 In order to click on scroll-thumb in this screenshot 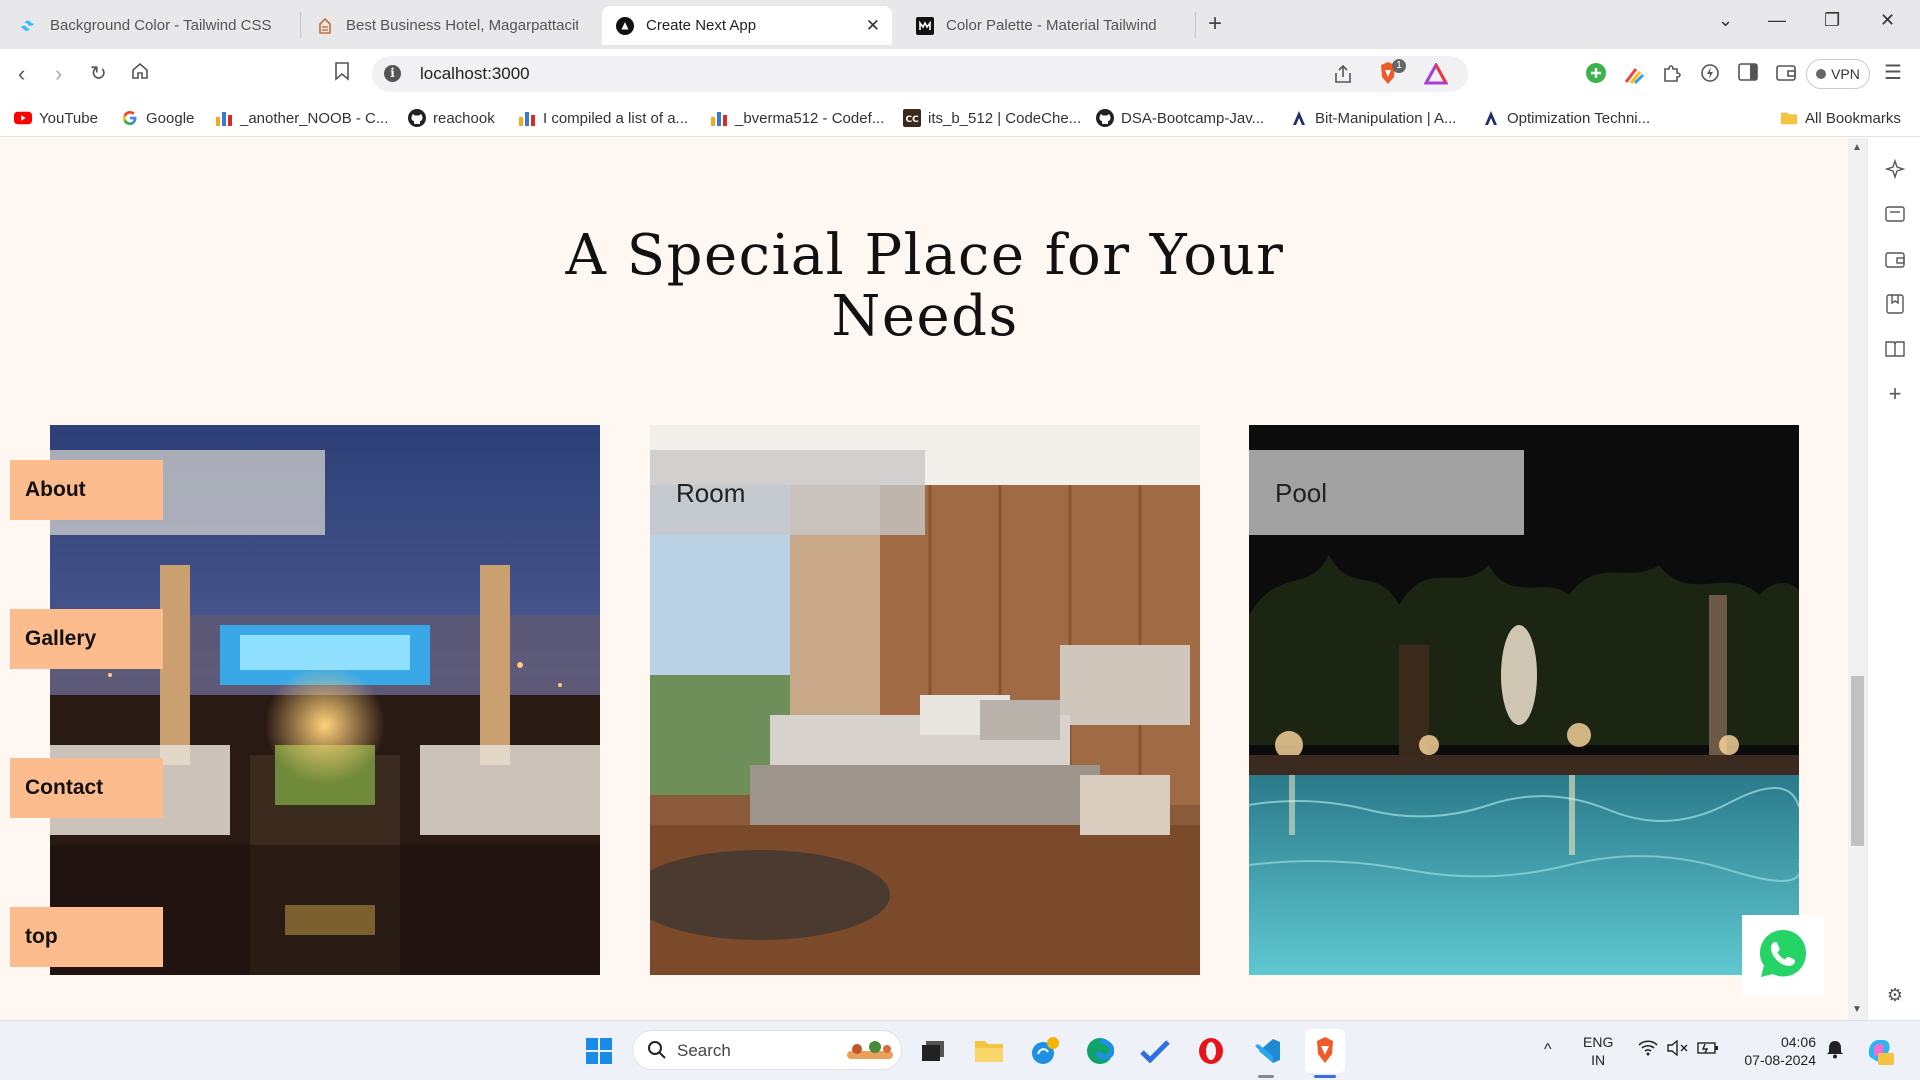, I will do `click(1857, 761)`.